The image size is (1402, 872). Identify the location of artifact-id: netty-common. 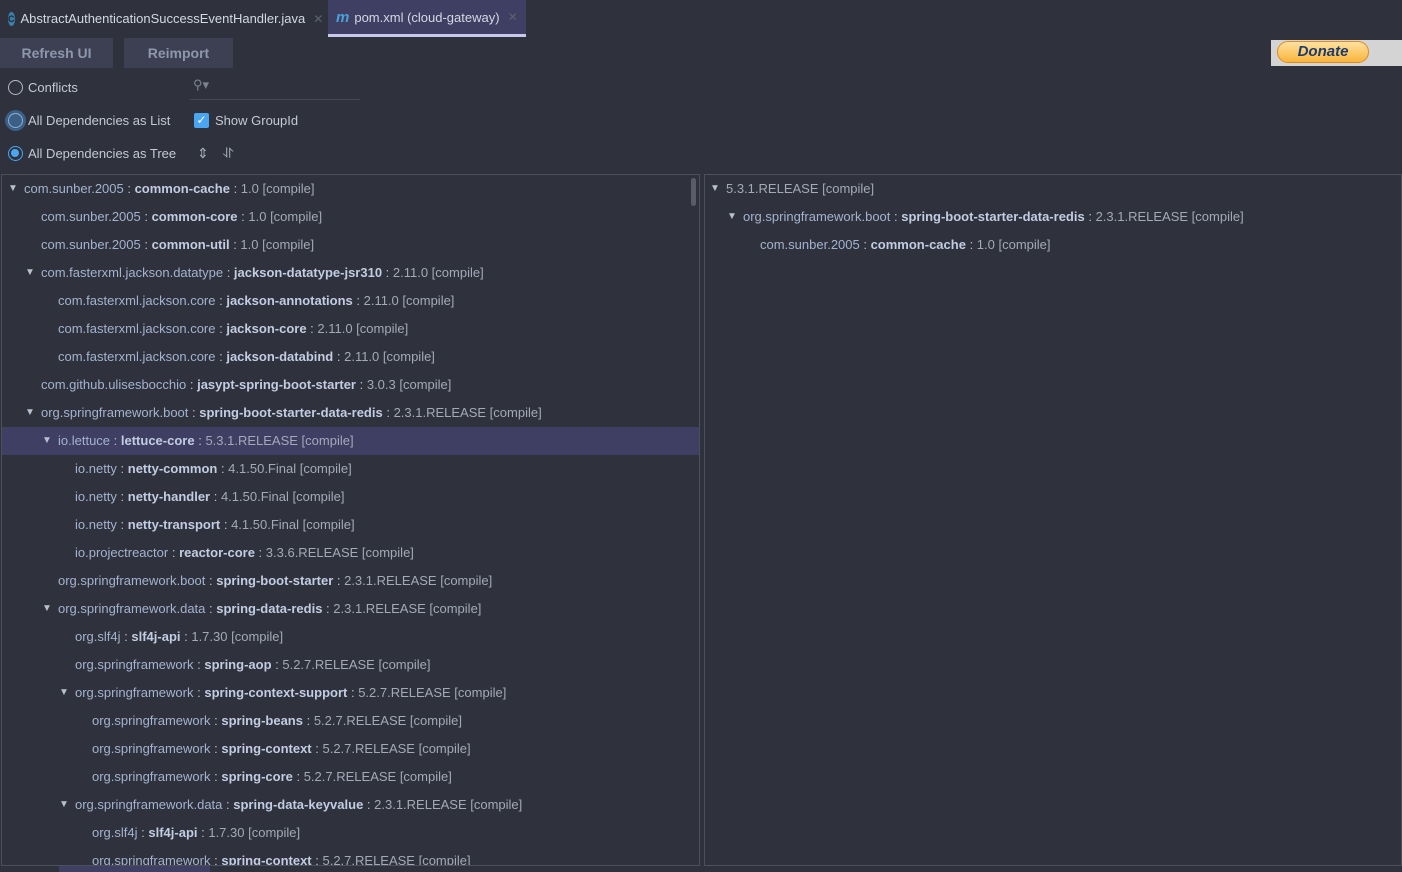
(172, 468).